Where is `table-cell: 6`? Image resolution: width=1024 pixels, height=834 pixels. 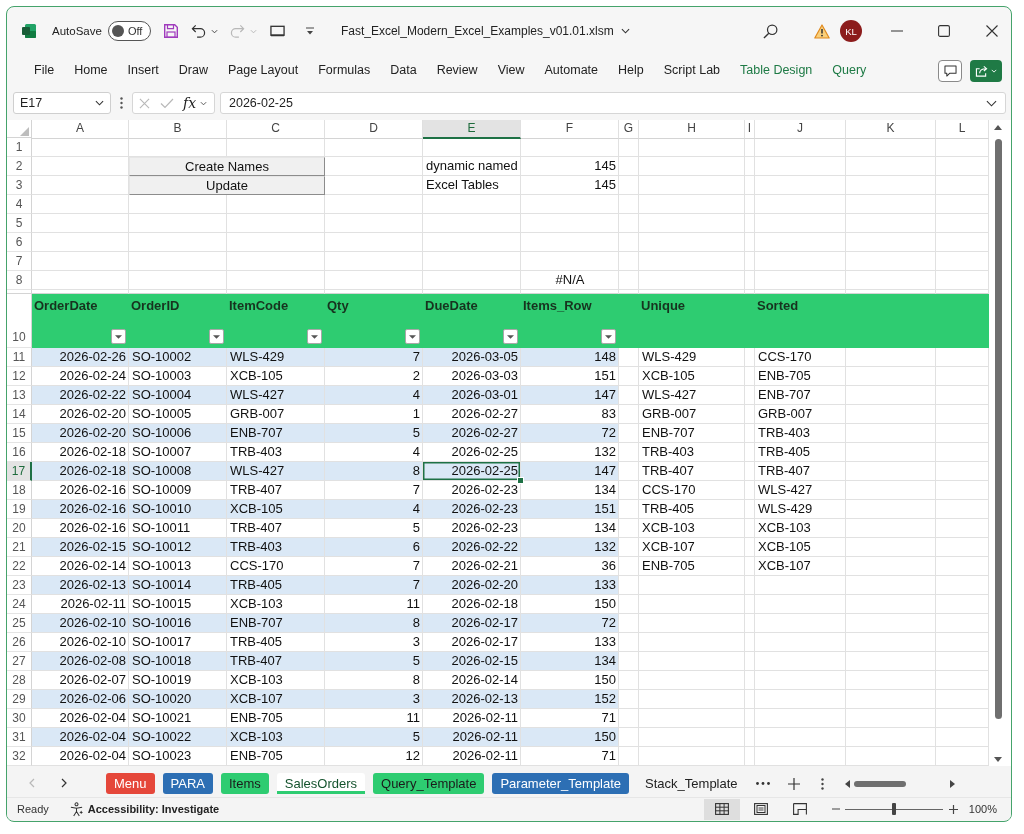 table-cell: 6 is located at coordinates (374, 547).